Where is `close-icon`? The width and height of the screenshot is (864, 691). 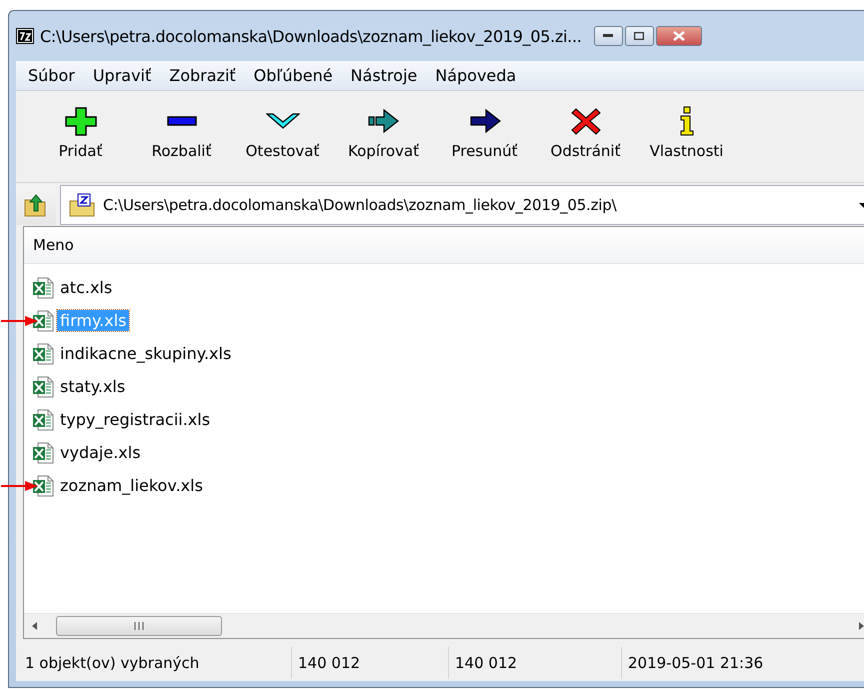
close-icon is located at coordinates (678, 36).